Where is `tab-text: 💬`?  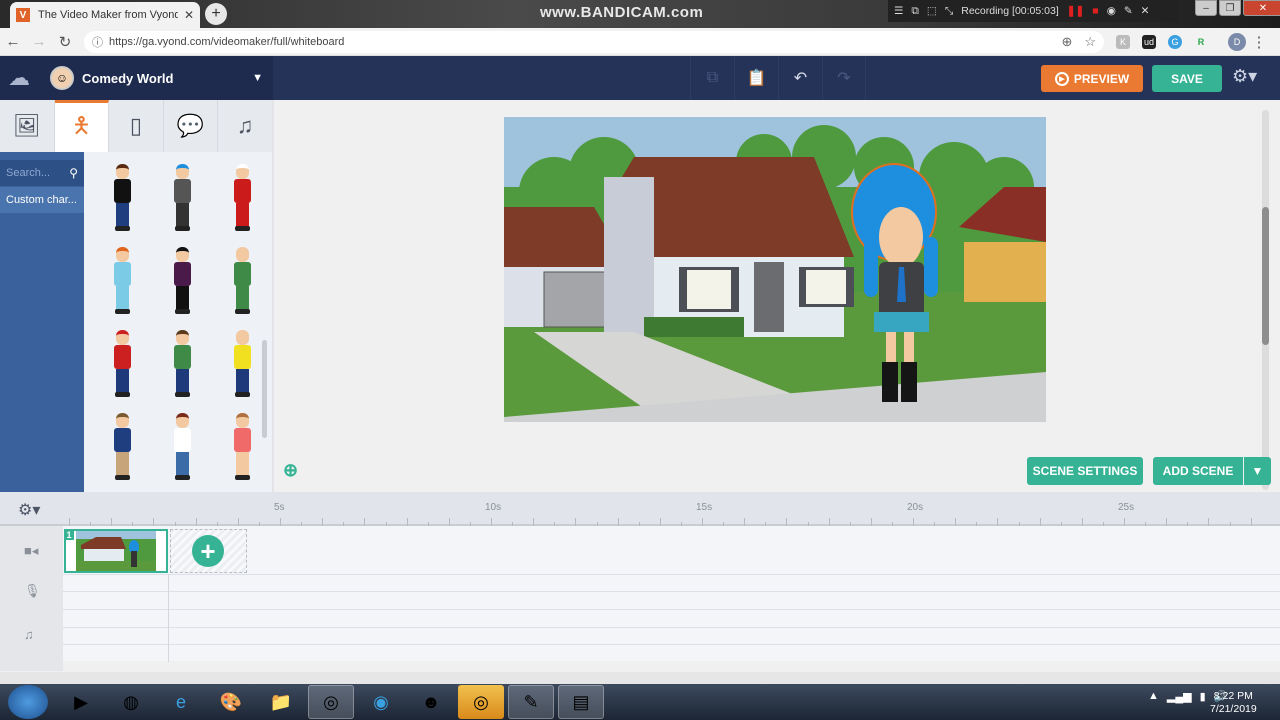 tab-text: 💬 is located at coordinates (191, 126).